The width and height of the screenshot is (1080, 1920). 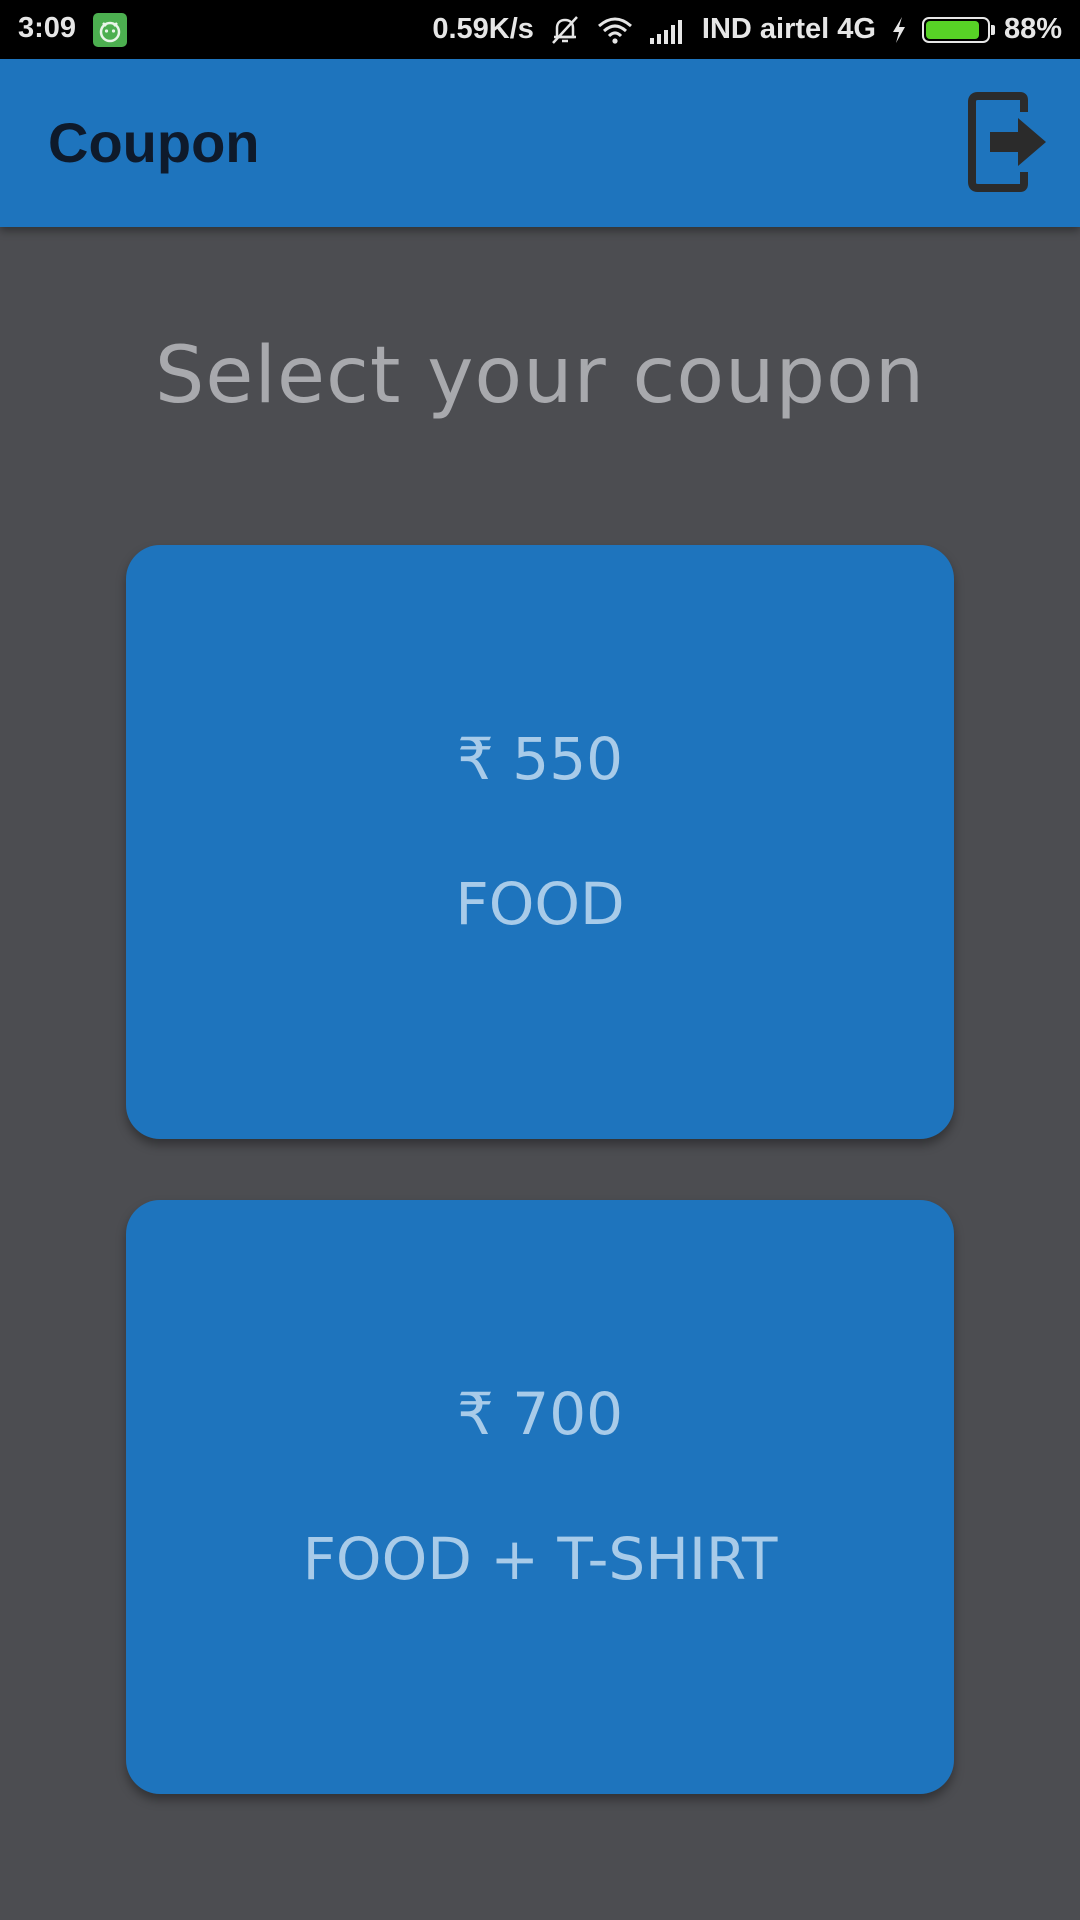 I want to click on battery-icon, so click(x=958, y=29).